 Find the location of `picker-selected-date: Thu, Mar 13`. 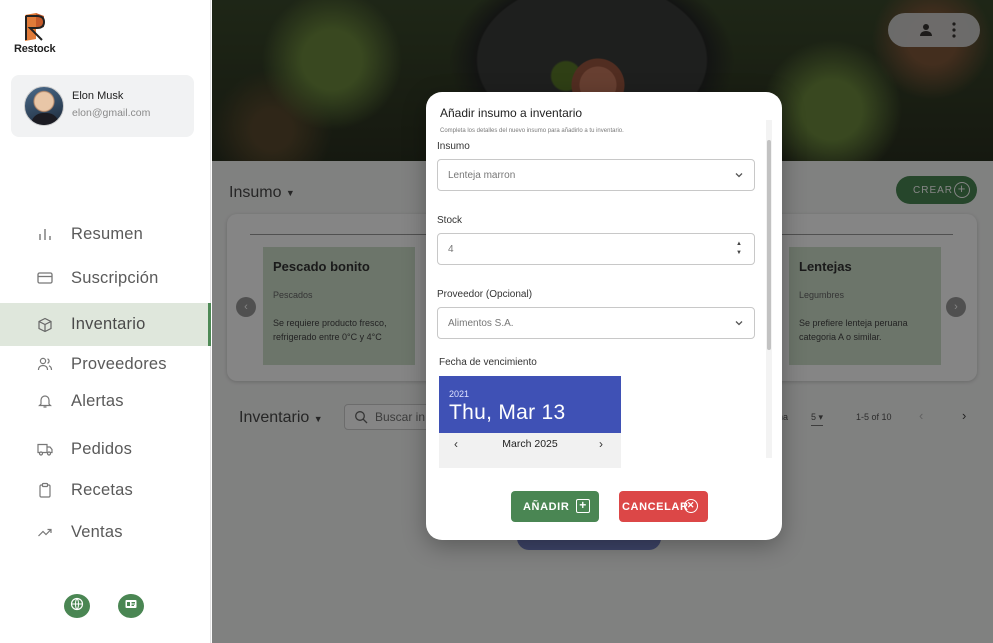

picker-selected-date: Thu, Mar 13 is located at coordinates (507, 412).